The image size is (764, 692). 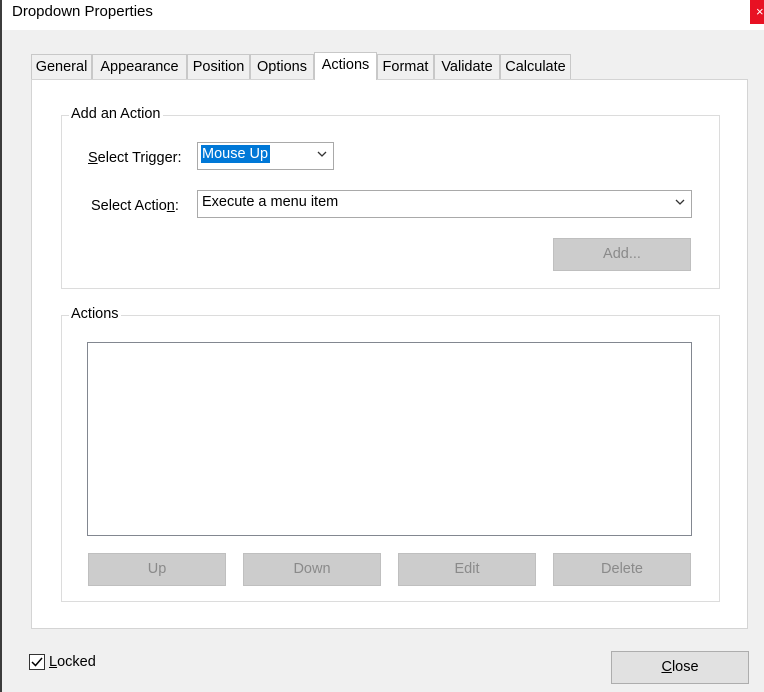 I want to click on select-action-label-post: :, so click(x=176, y=206).